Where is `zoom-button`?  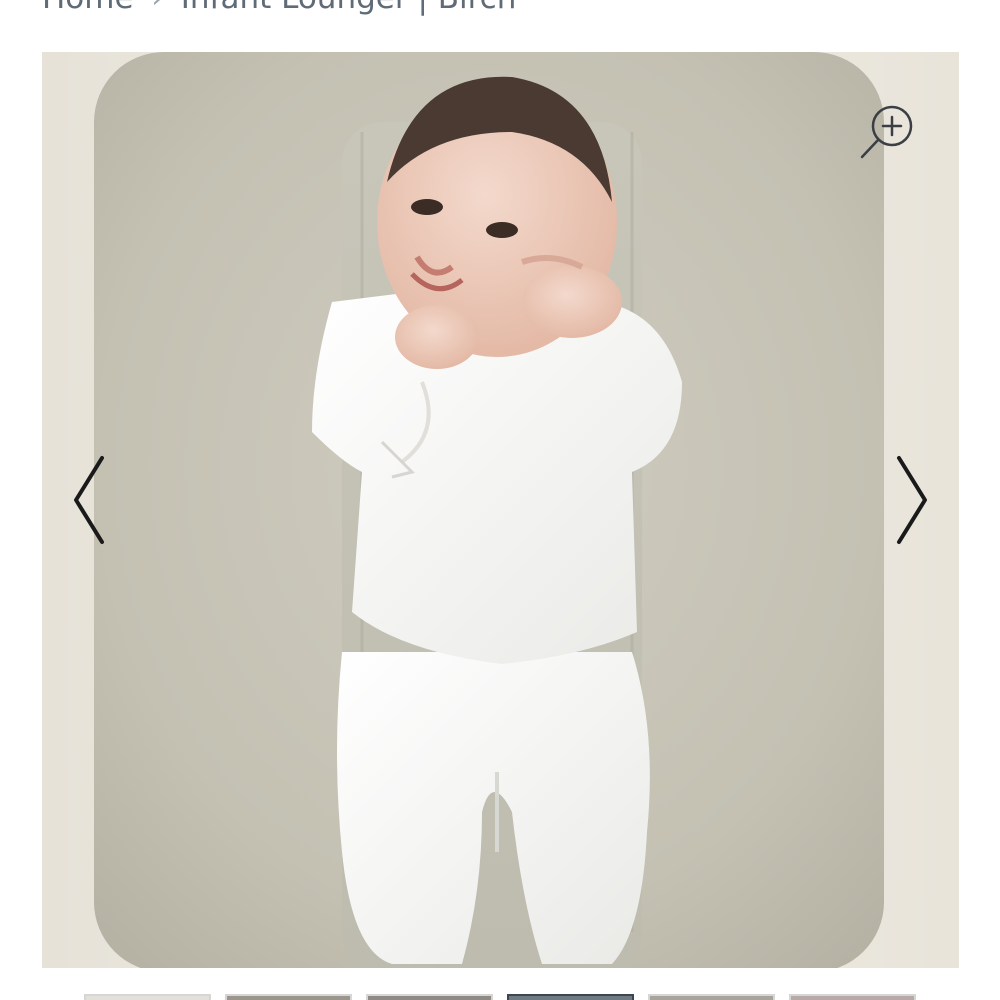 zoom-button is located at coordinates (887, 132).